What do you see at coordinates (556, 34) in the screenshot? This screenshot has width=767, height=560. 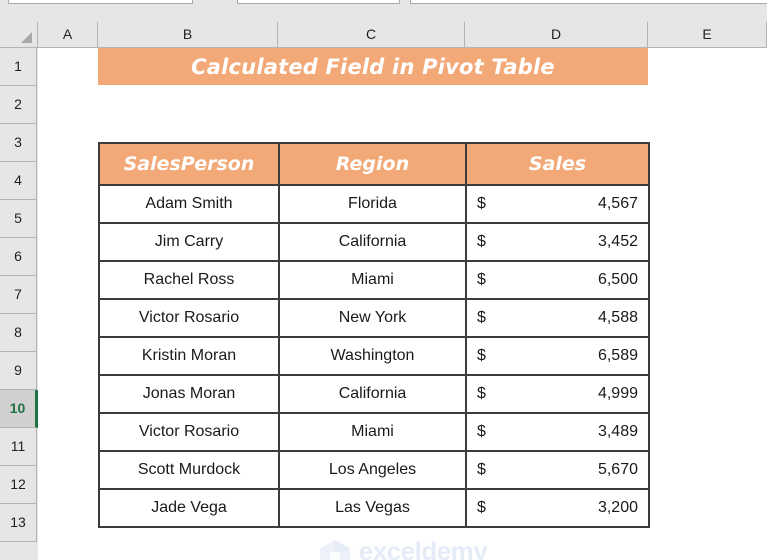 I see `column-header-d: D` at bounding box center [556, 34].